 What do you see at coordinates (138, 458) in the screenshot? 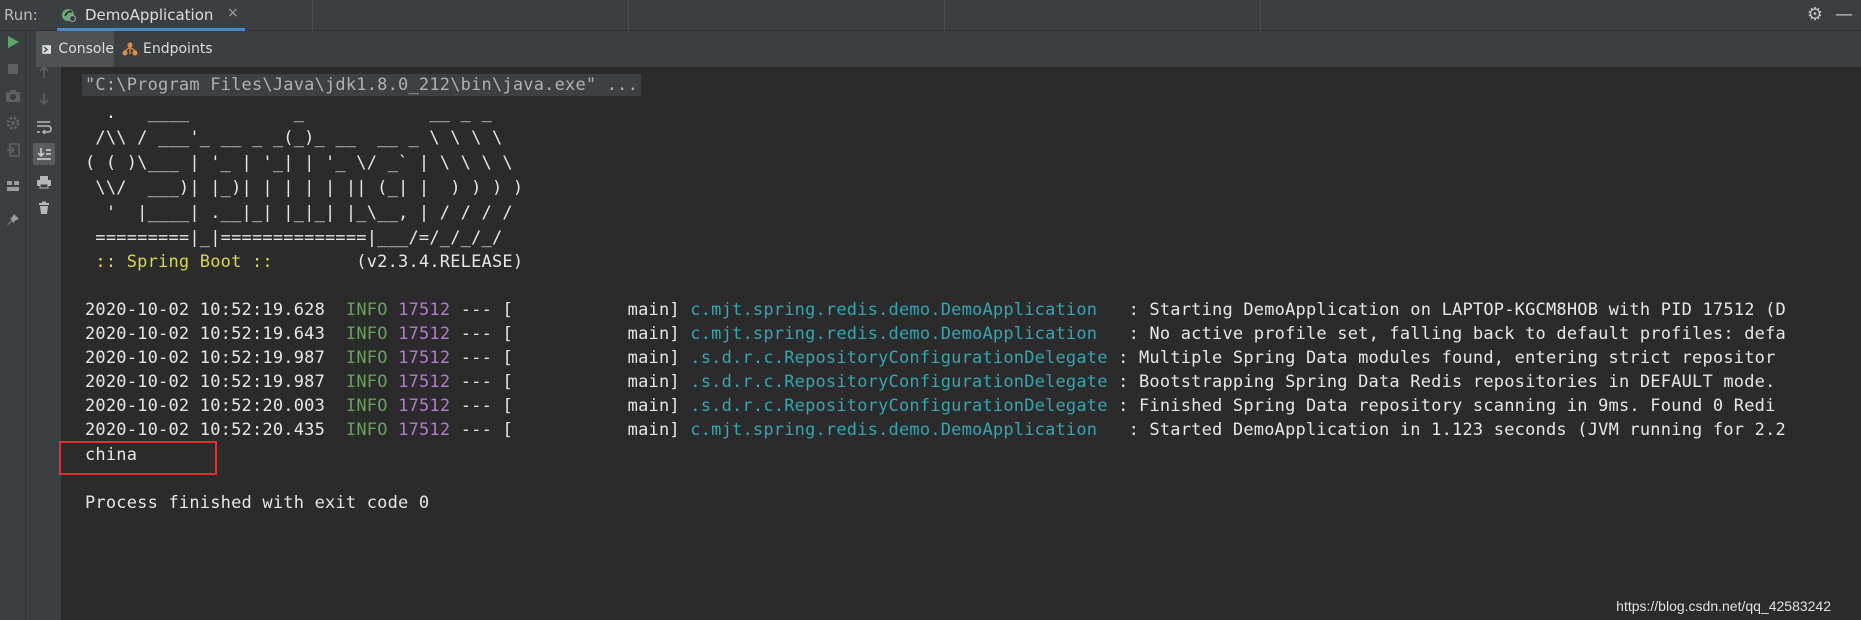
I see `output-highlight-box` at bounding box center [138, 458].